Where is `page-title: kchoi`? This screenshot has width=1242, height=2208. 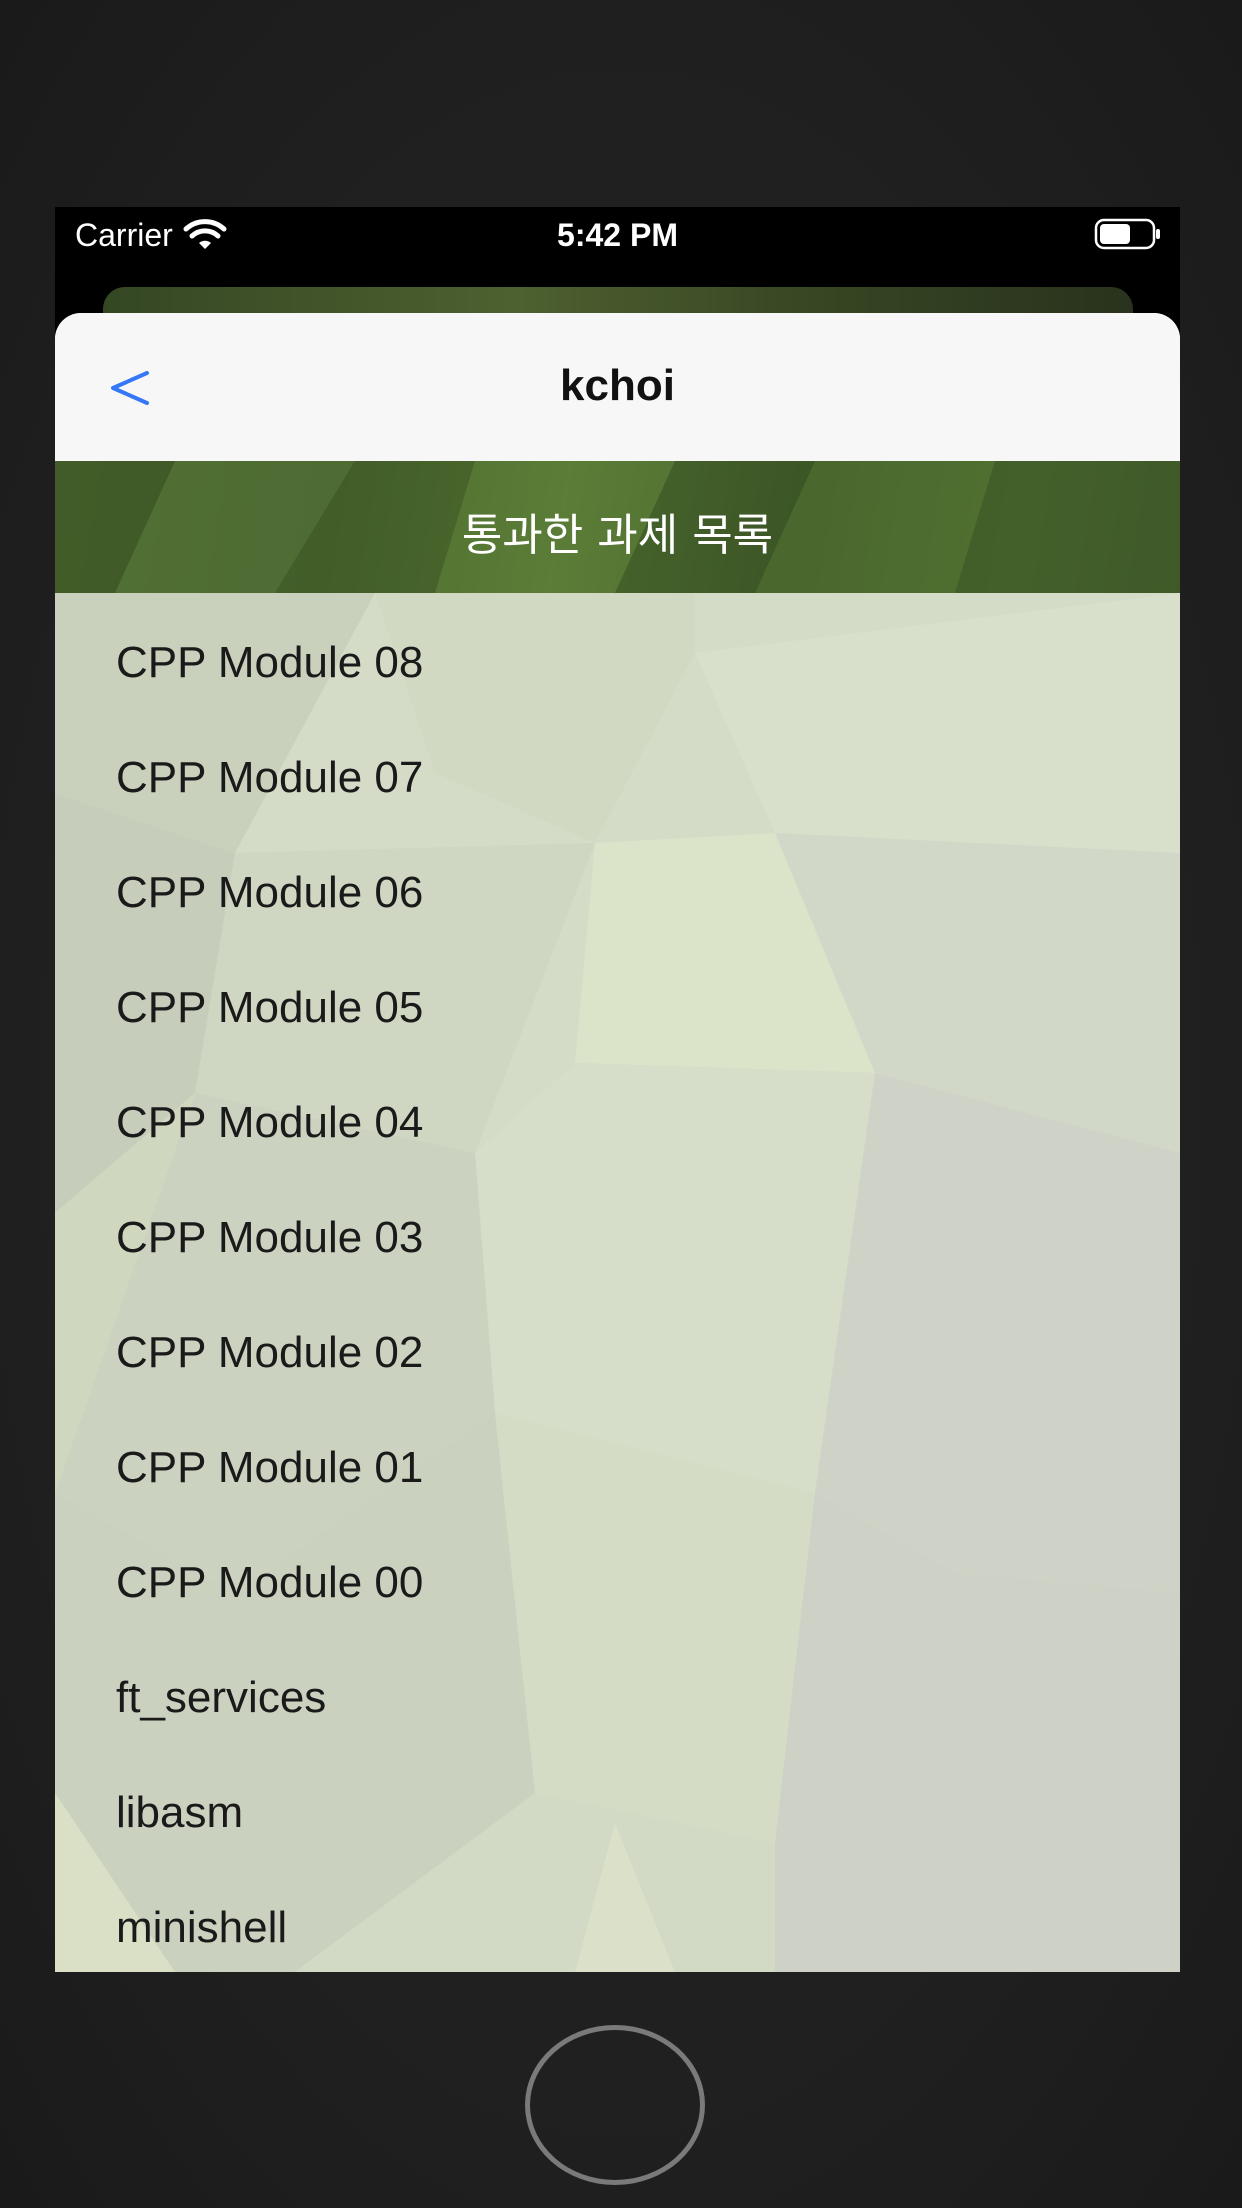
page-title: kchoi is located at coordinates (617, 385).